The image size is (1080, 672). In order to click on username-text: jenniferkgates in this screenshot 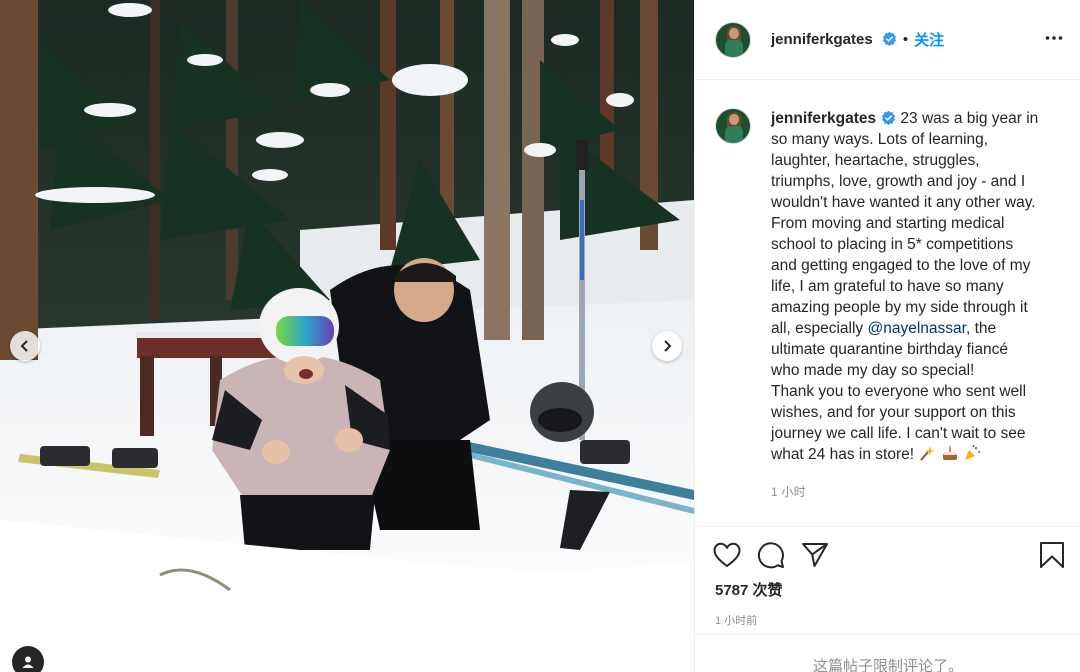, I will do `click(822, 39)`.